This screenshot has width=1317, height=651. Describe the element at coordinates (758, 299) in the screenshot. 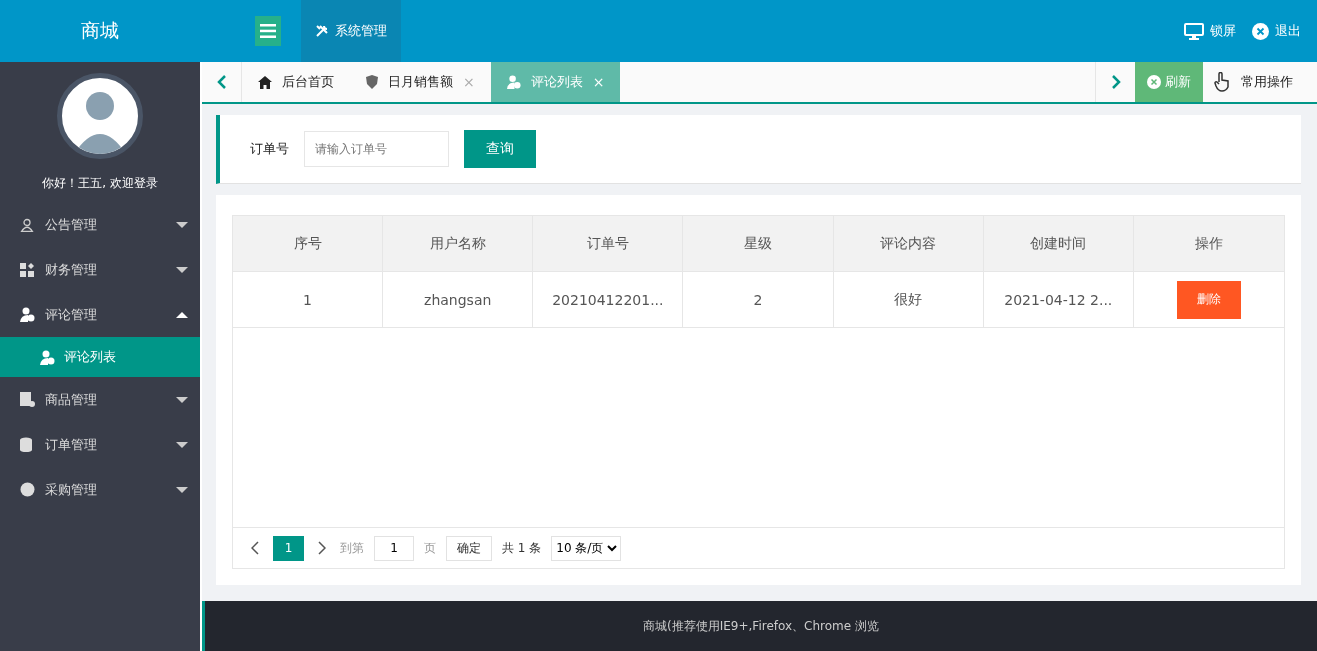

I see `table-cell: 2` at that location.